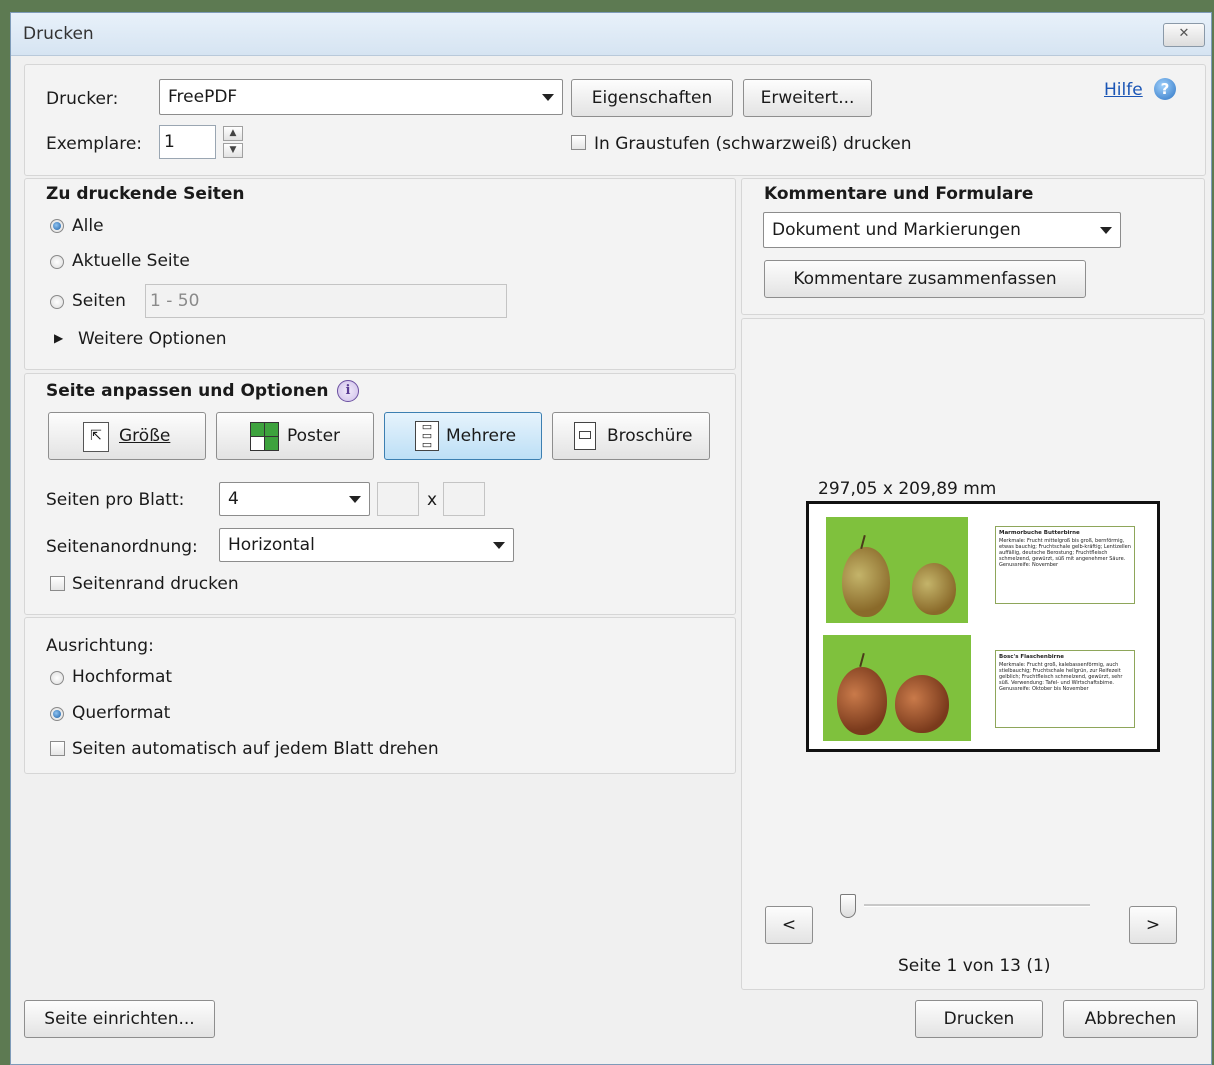 This screenshot has width=1214, height=1065. What do you see at coordinates (57, 583) in the screenshot?
I see `print-border-checkbox` at bounding box center [57, 583].